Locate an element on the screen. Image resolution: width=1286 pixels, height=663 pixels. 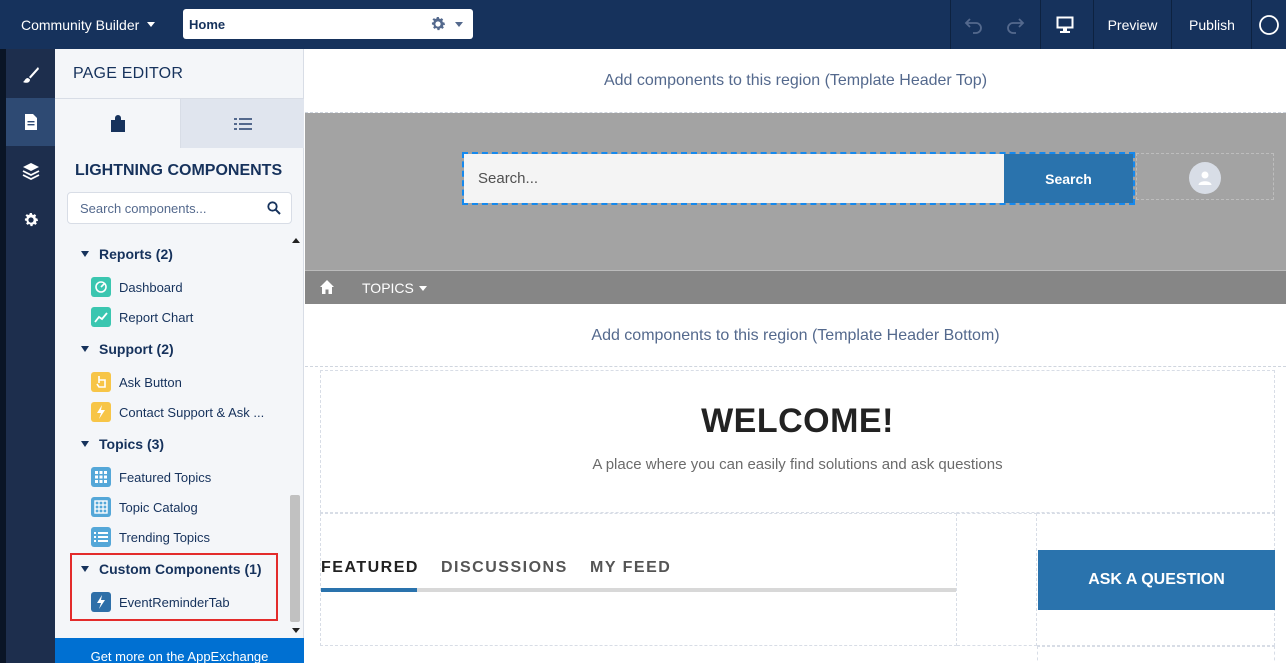
sidebar-region is located at coordinates (1156, 654).